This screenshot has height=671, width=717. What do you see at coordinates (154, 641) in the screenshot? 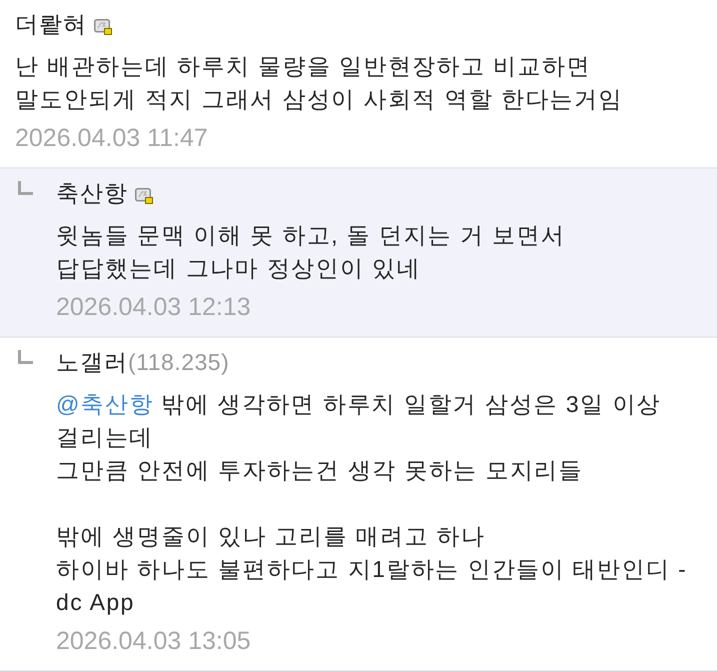
I see `comment-date: 2026.04.03 13:05` at bounding box center [154, 641].